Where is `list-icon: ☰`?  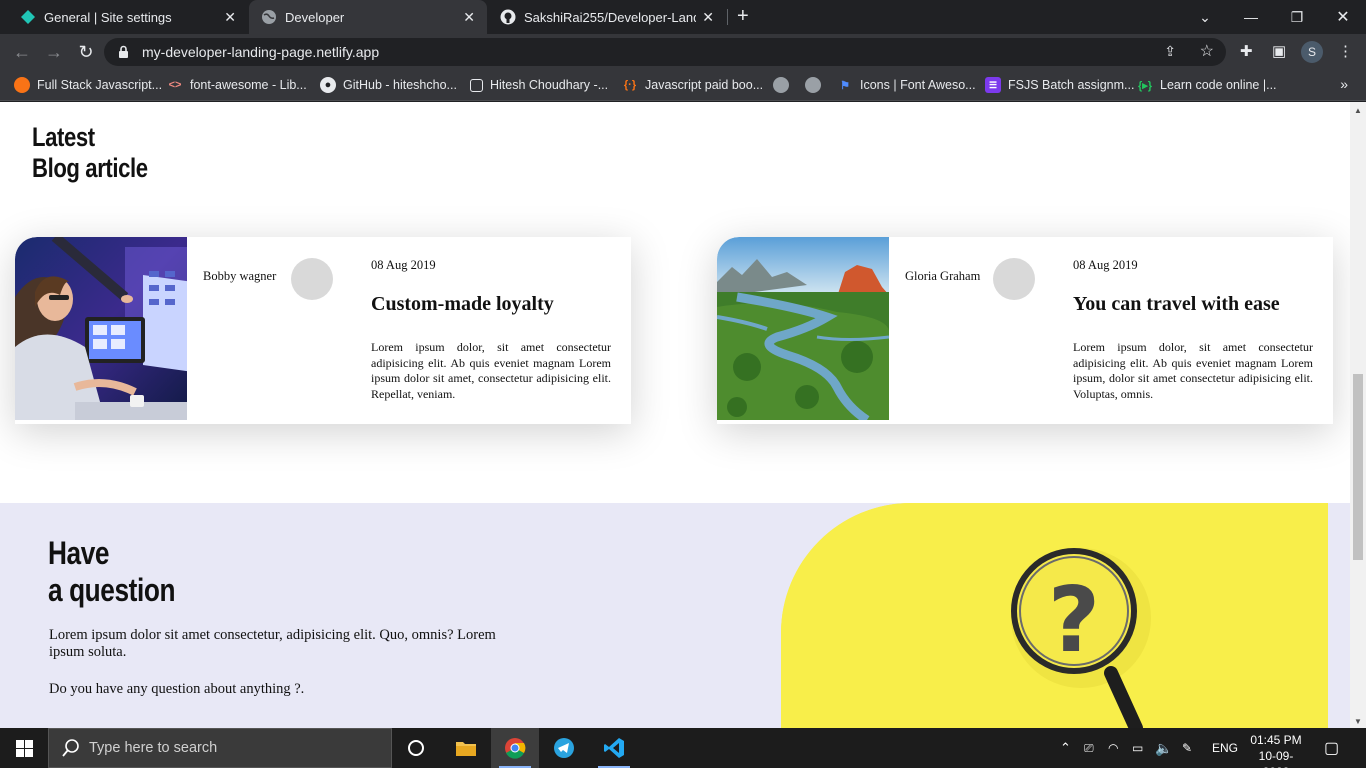 list-icon: ☰ is located at coordinates (993, 85).